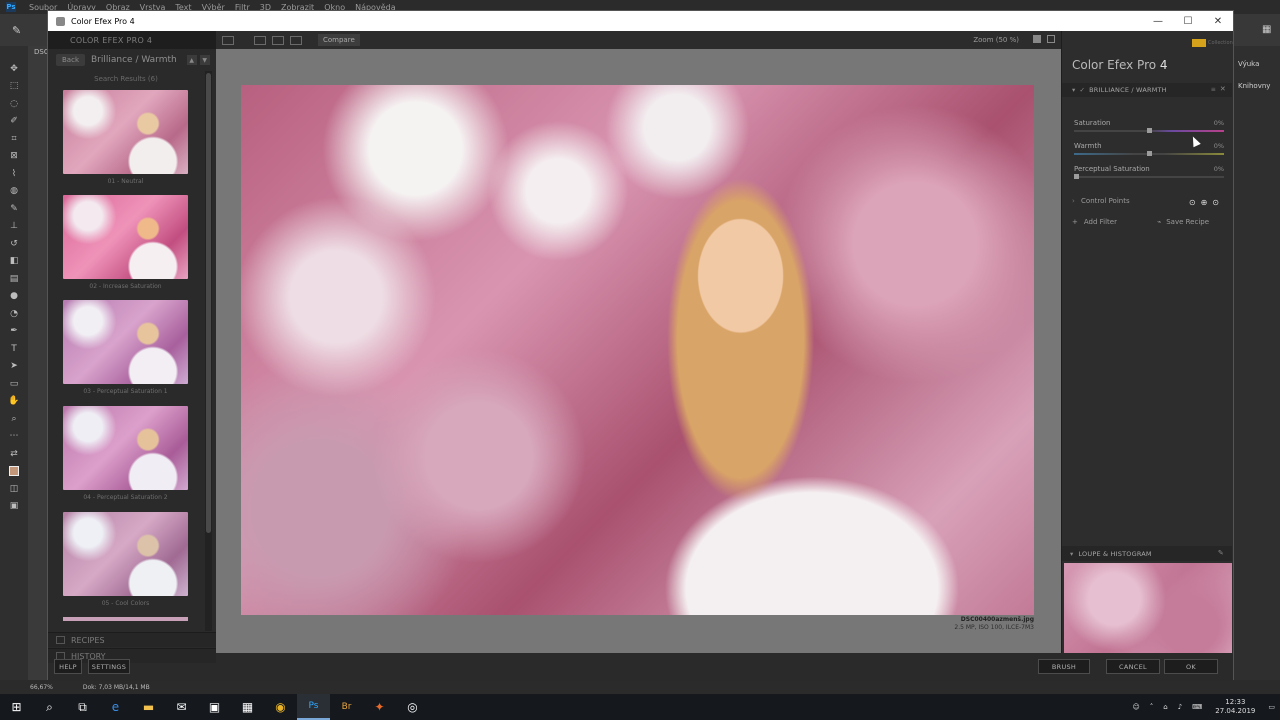 Image resolution: width=1280 pixels, height=720 pixels. I want to click on healing-icon: ◍, so click(14, 192).